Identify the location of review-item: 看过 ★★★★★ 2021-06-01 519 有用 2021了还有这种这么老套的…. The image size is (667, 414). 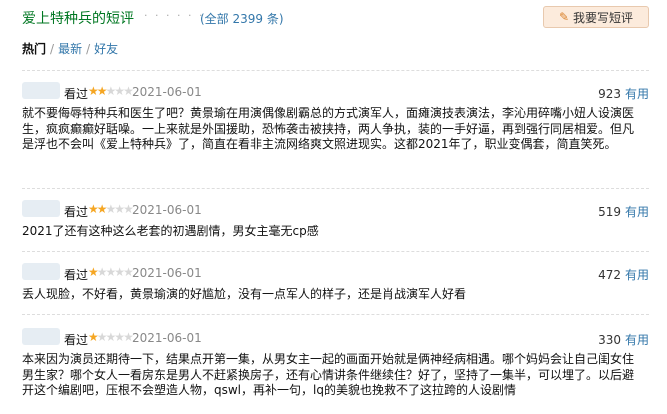
(335, 220).